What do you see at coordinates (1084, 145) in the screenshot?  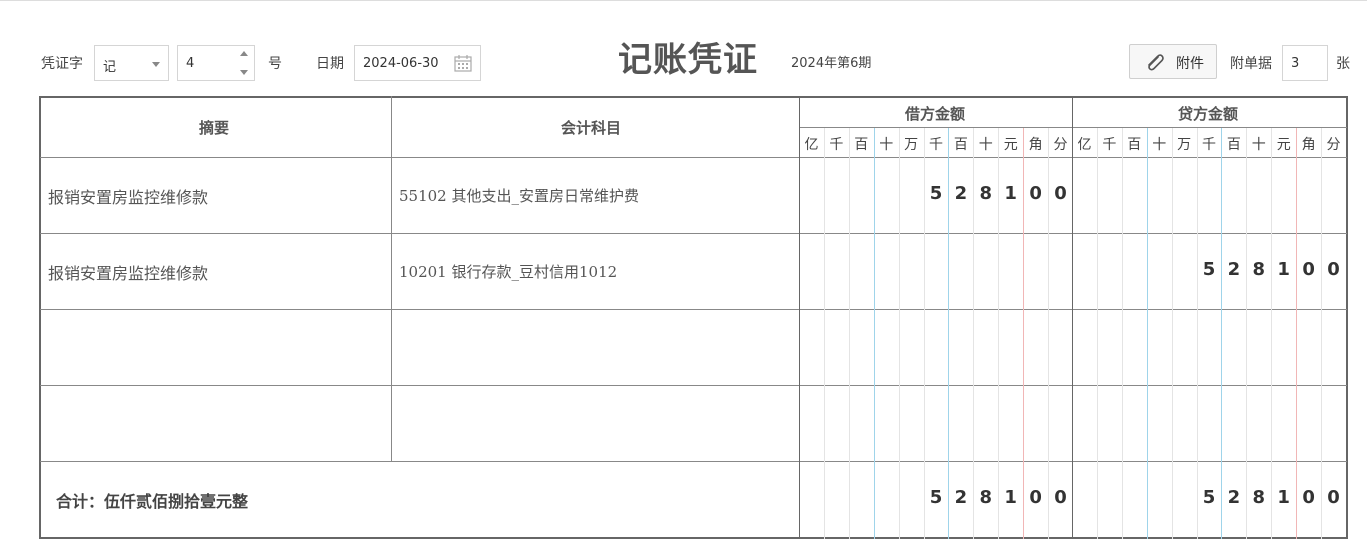 I see `credit-unit-label: 亿` at bounding box center [1084, 145].